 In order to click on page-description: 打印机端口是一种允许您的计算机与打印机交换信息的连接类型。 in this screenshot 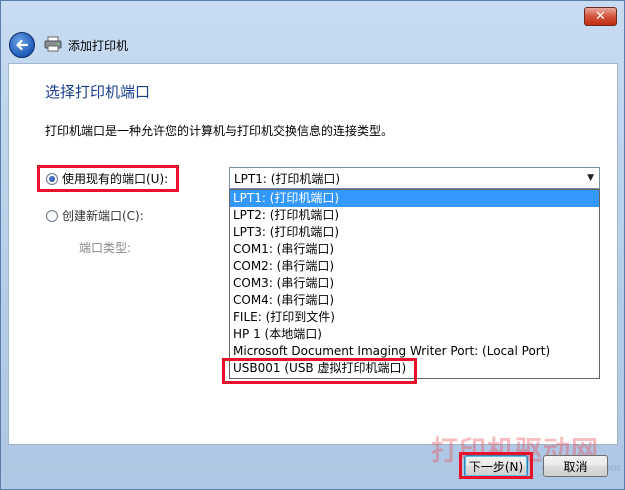, I will do `click(219, 131)`.